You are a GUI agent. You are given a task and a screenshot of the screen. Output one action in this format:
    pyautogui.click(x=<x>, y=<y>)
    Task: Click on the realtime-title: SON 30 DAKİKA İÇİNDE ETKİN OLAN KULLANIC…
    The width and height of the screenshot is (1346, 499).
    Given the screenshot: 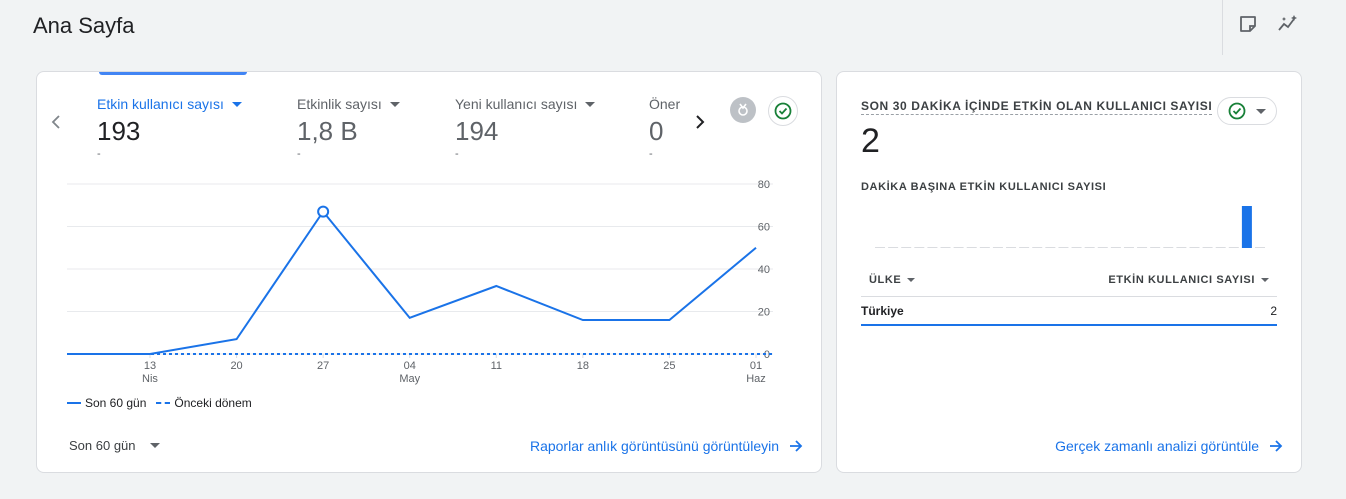 What is the action you would take?
    pyautogui.click(x=1037, y=107)
    